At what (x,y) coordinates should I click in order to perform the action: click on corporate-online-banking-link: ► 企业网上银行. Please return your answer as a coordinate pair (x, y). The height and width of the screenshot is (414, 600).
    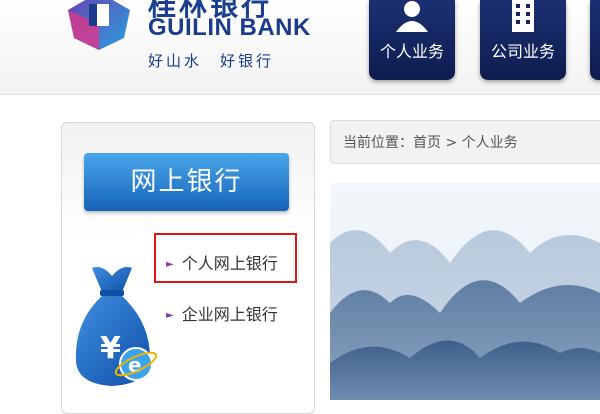
    Looking at the image, I should click on (222, 313).